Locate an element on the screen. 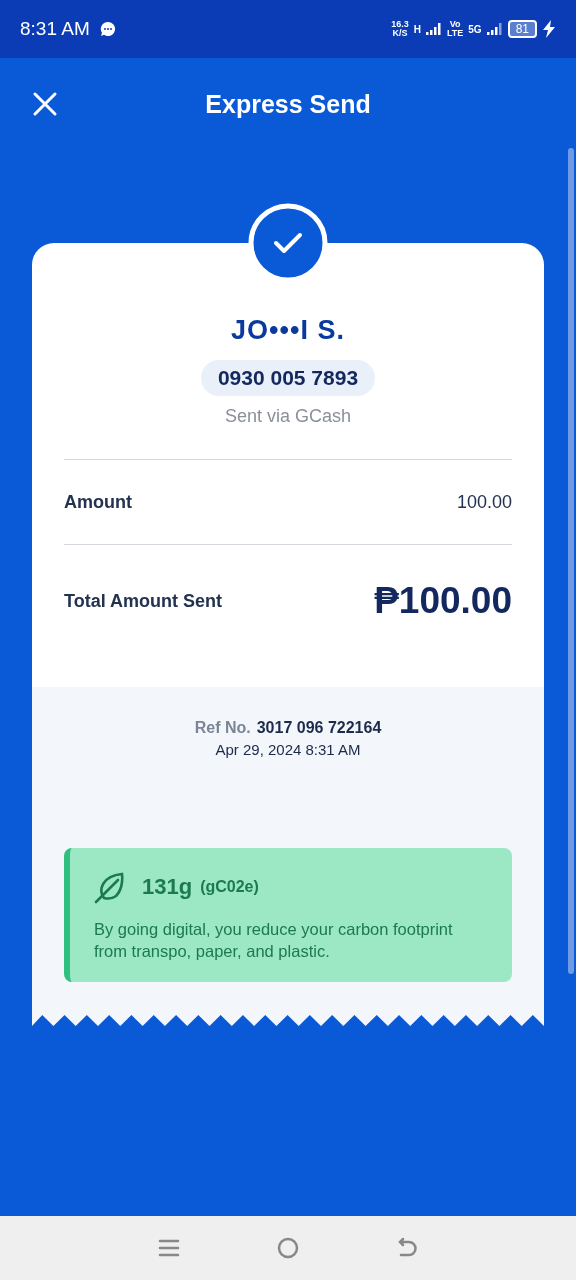 This screenshot has height=1280, width=576. amount-value: 100.00 is located at coordinates (484, 502).